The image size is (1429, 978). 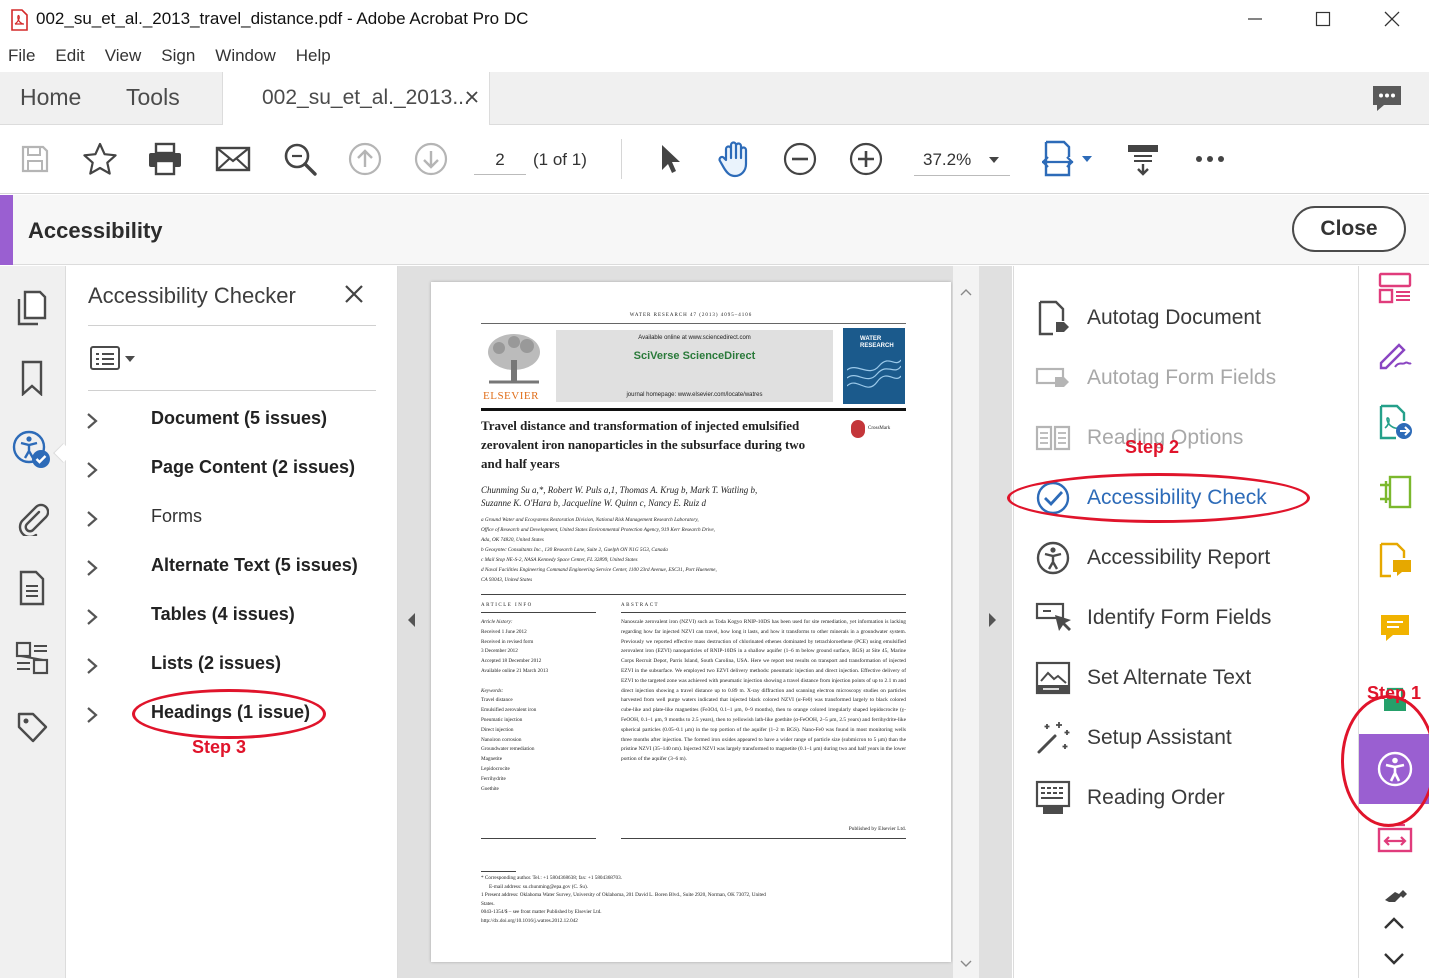 I want to click on save-icon, so click(x=35, y=159).